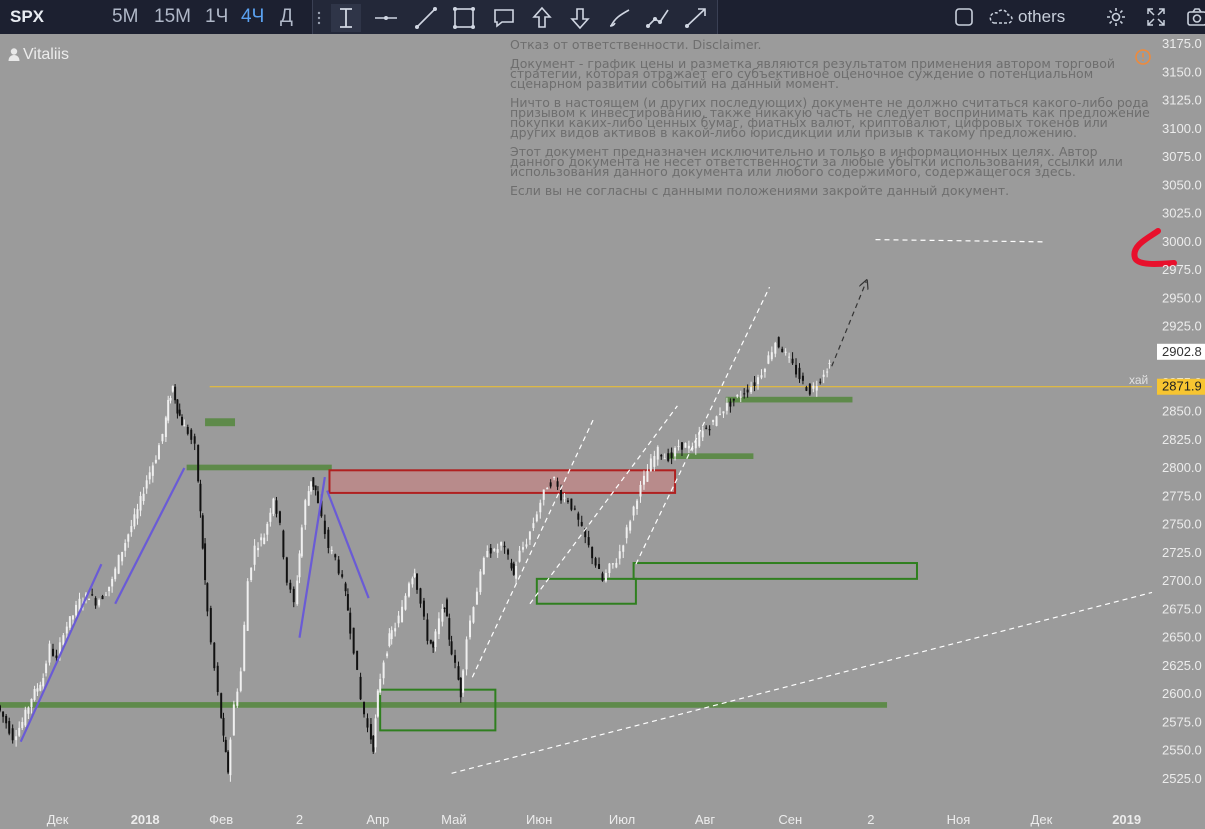  I want to click on rectangle-icon, so click(464, 18).